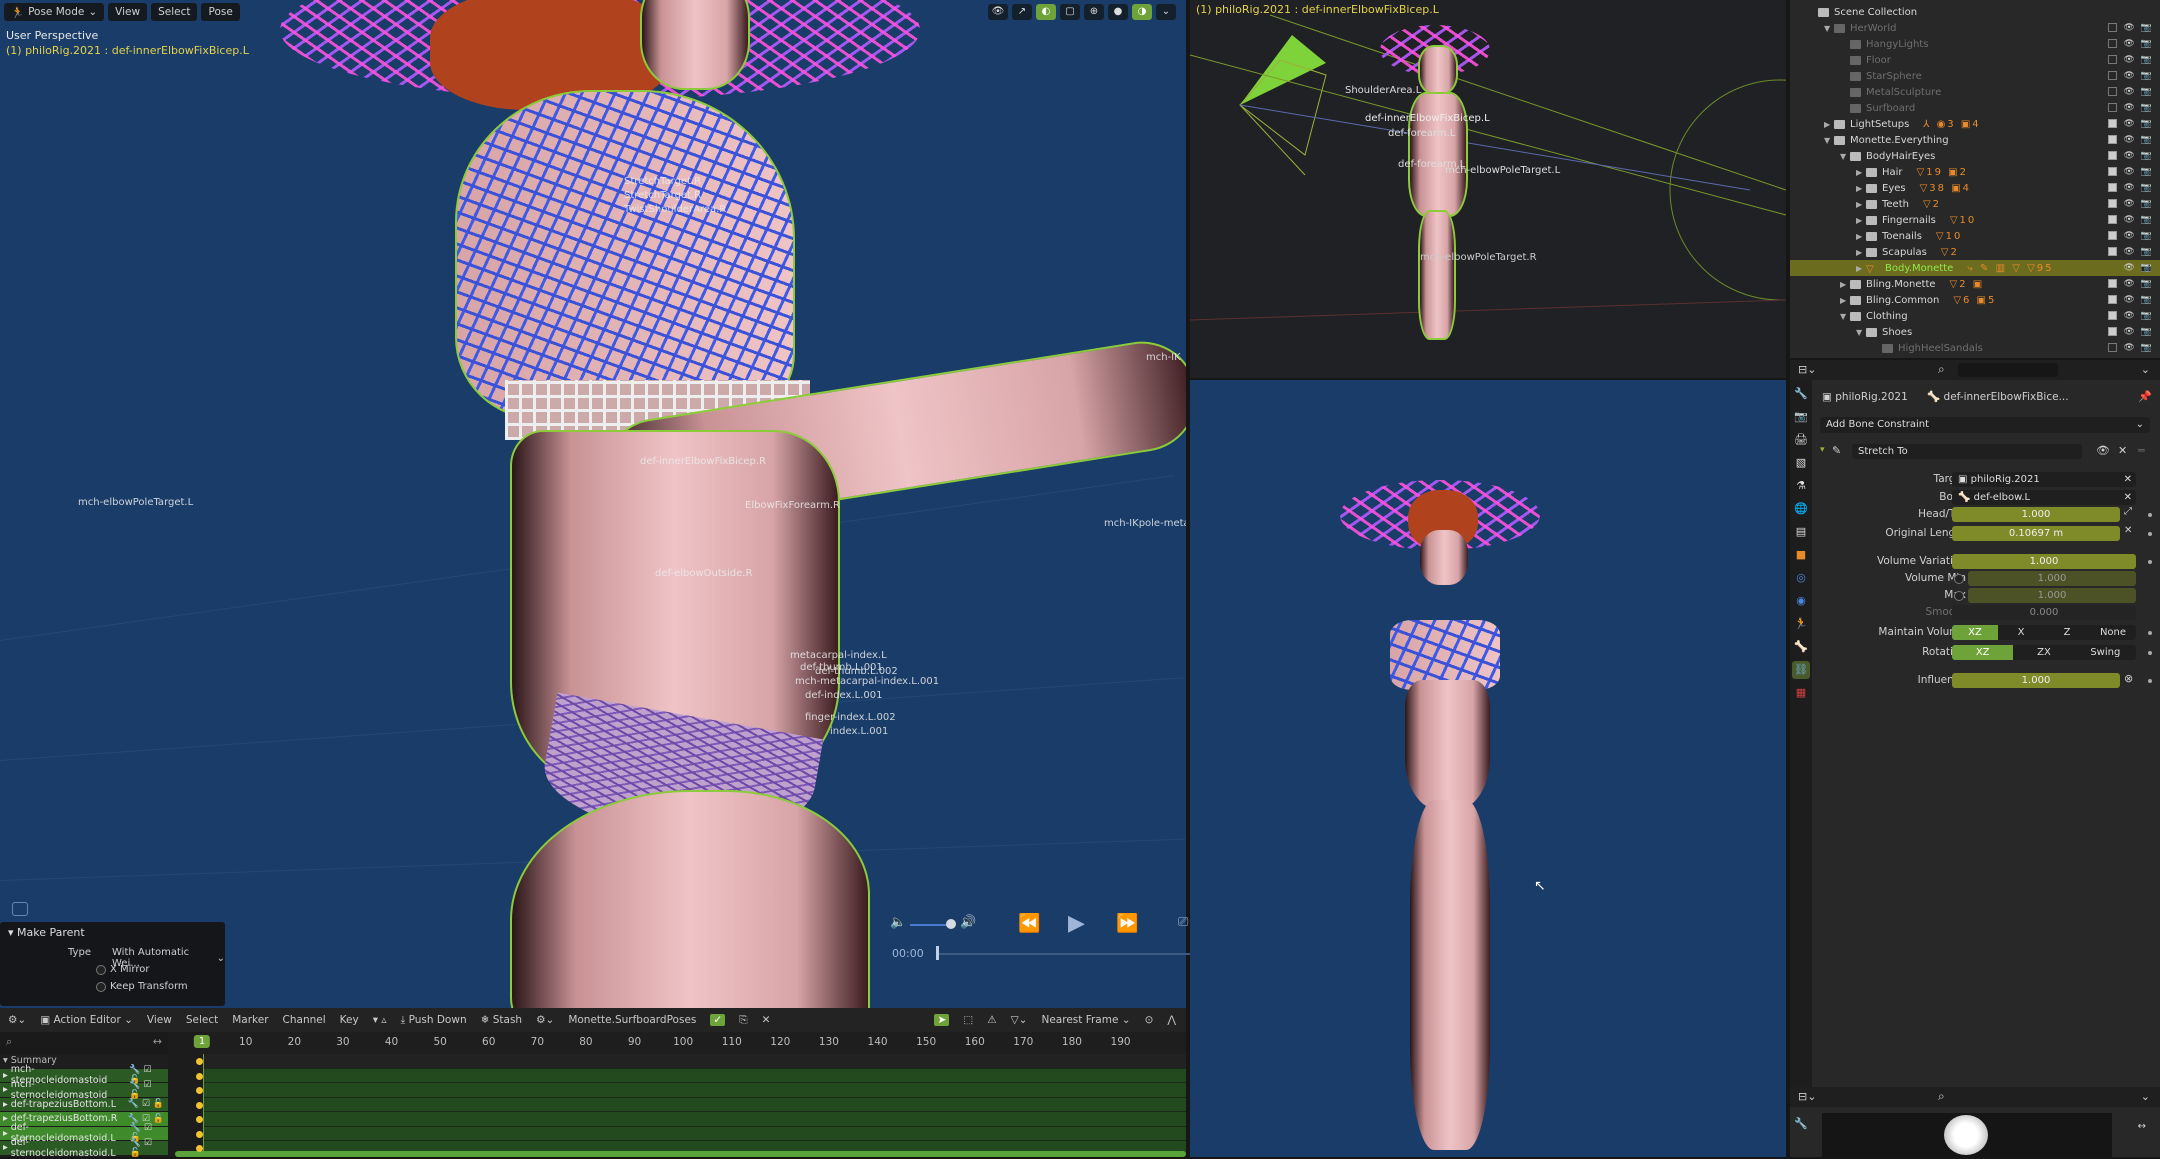 Image resolution: width=2160 pixels, height=1159 pixels. Describe the element at coordinates (250, 1020) in the screenshot. I see `menu-marker: Marker` at that location.